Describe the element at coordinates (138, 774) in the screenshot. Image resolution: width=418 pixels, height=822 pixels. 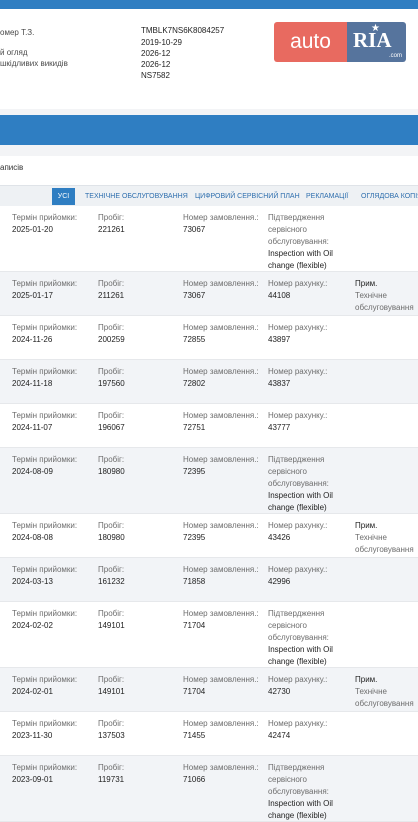
I see `mileage: Пробіг: 119731` at that location.